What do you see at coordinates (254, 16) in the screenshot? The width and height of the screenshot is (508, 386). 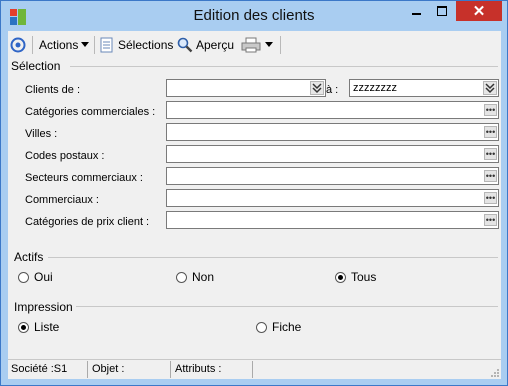 I see `title-bar: Edition des clients ✕` at bounding box center [254, 16].